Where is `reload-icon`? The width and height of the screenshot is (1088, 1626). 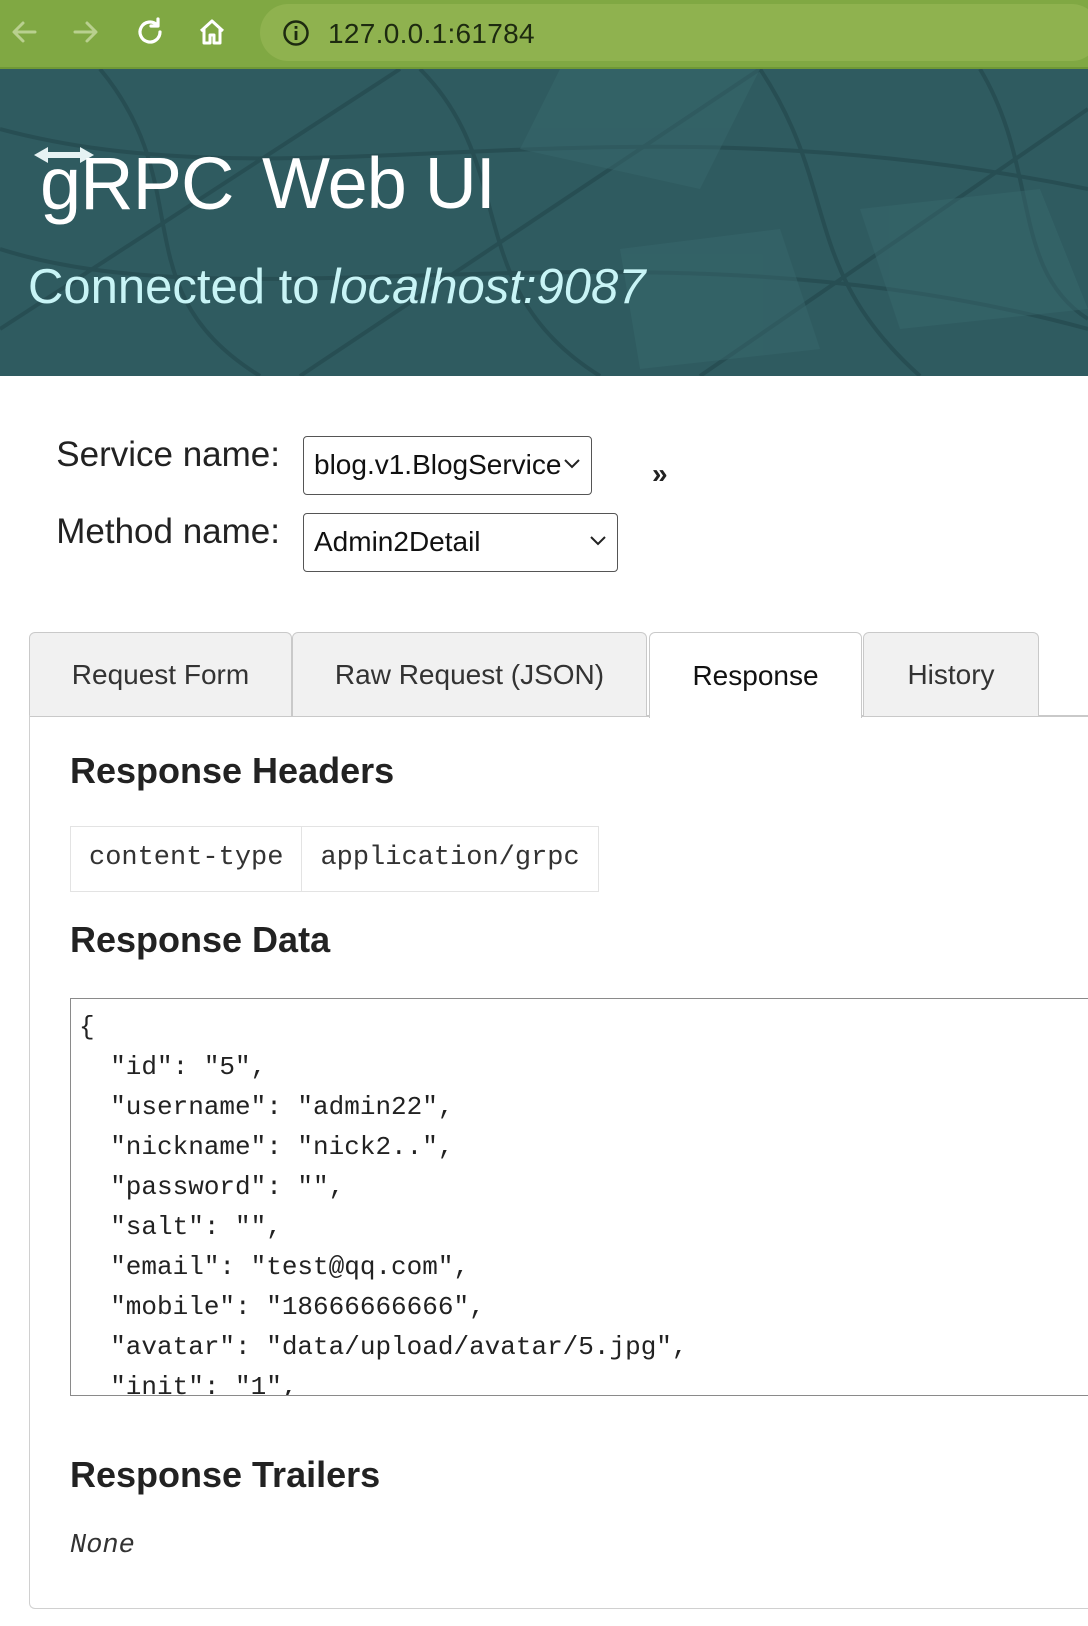 reload-icon is located at coordinates (150, 30).